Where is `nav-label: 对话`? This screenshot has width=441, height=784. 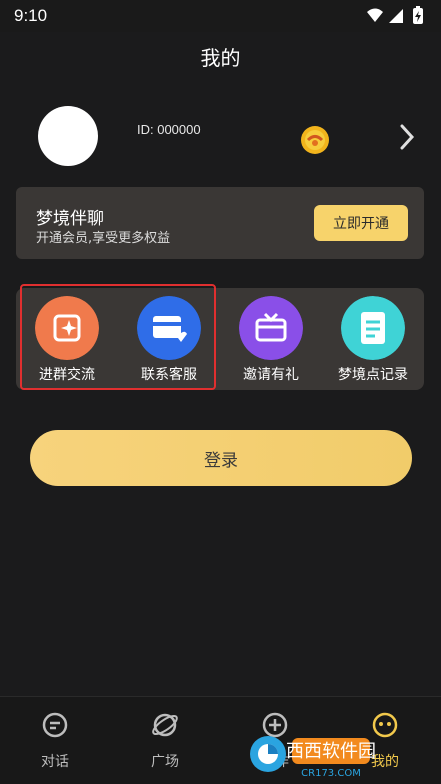 nav-label: 对话 is located at coordinates (55, 762).